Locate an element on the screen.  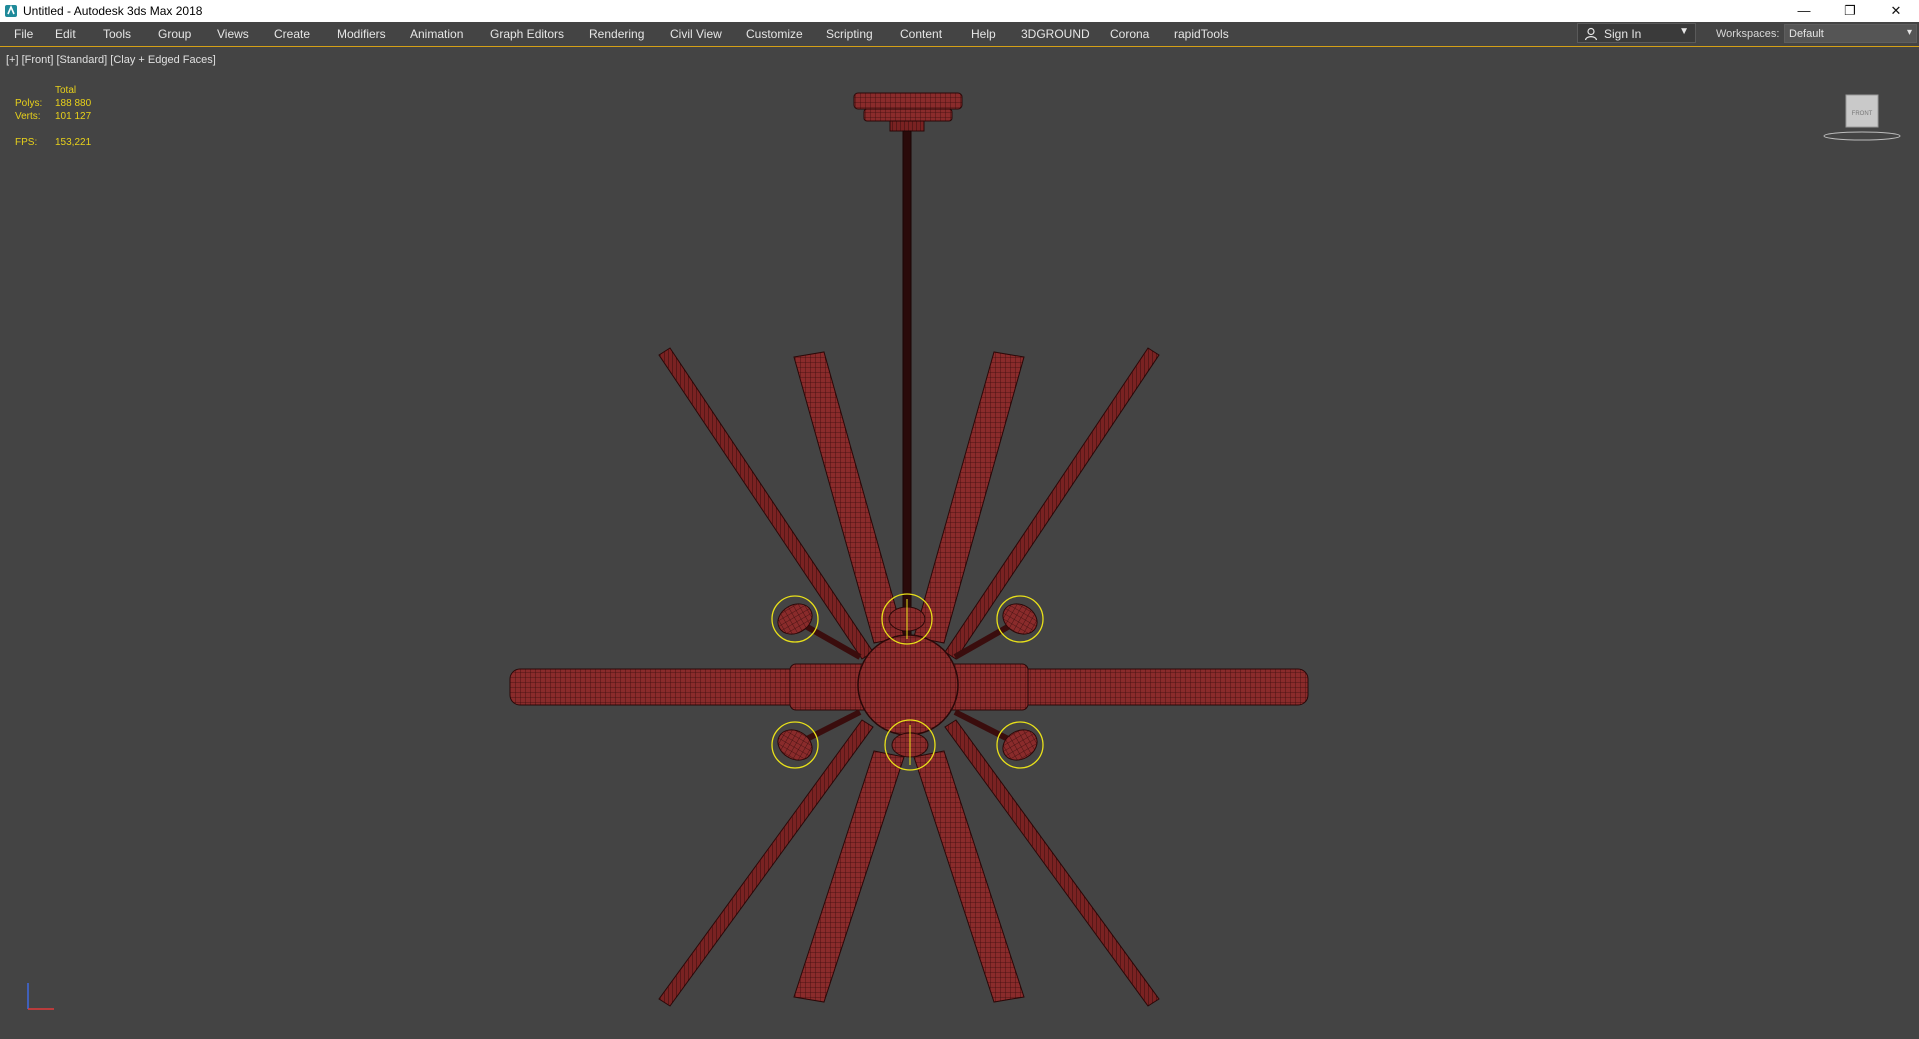
menu-group: Group is located at coordinates (174, 34).